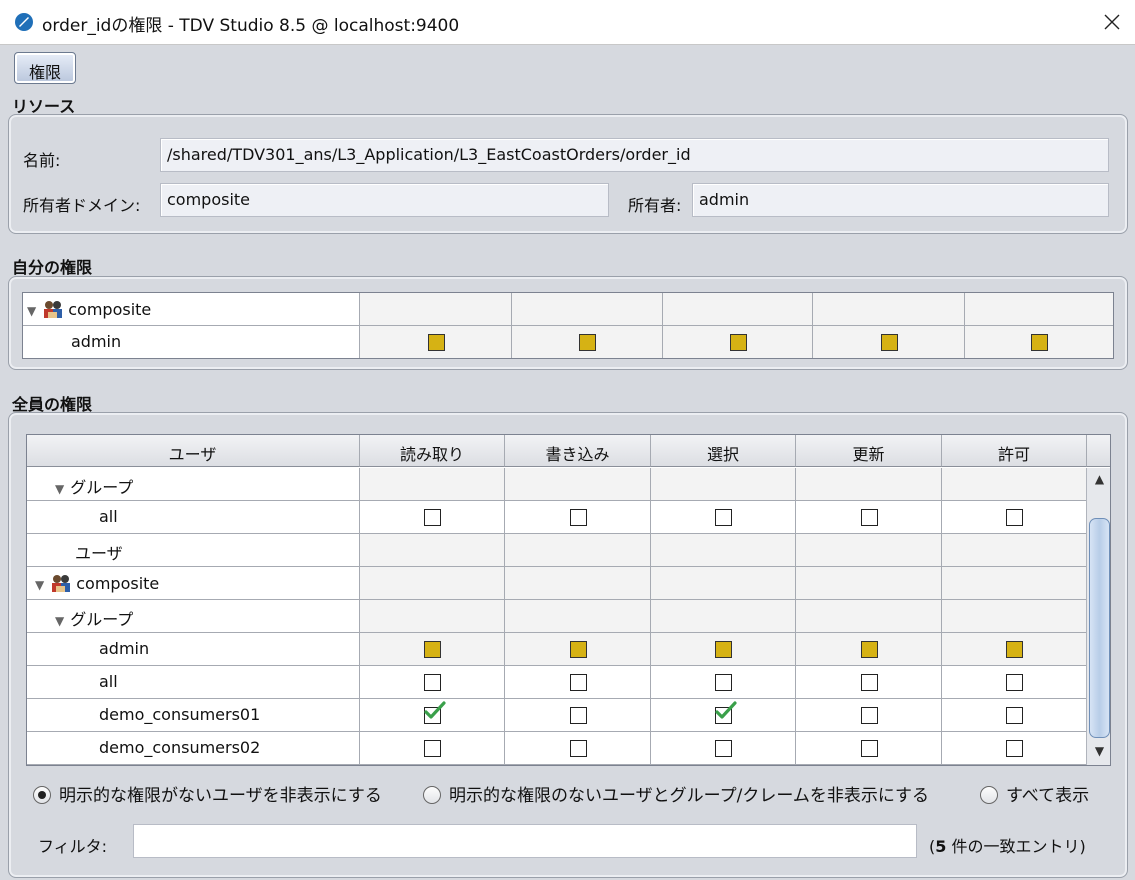 The width and height of the screenshot is (1135, 880). I want to click on filter-input, so click(525, 841).